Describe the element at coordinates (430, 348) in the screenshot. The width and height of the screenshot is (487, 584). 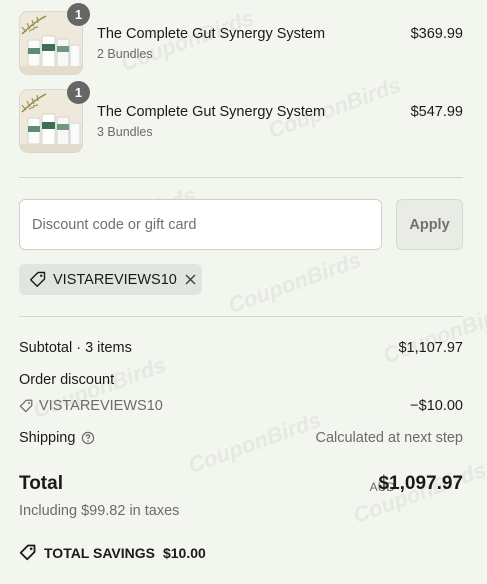
I see `subtotal-value: $1,107.97` at that location.